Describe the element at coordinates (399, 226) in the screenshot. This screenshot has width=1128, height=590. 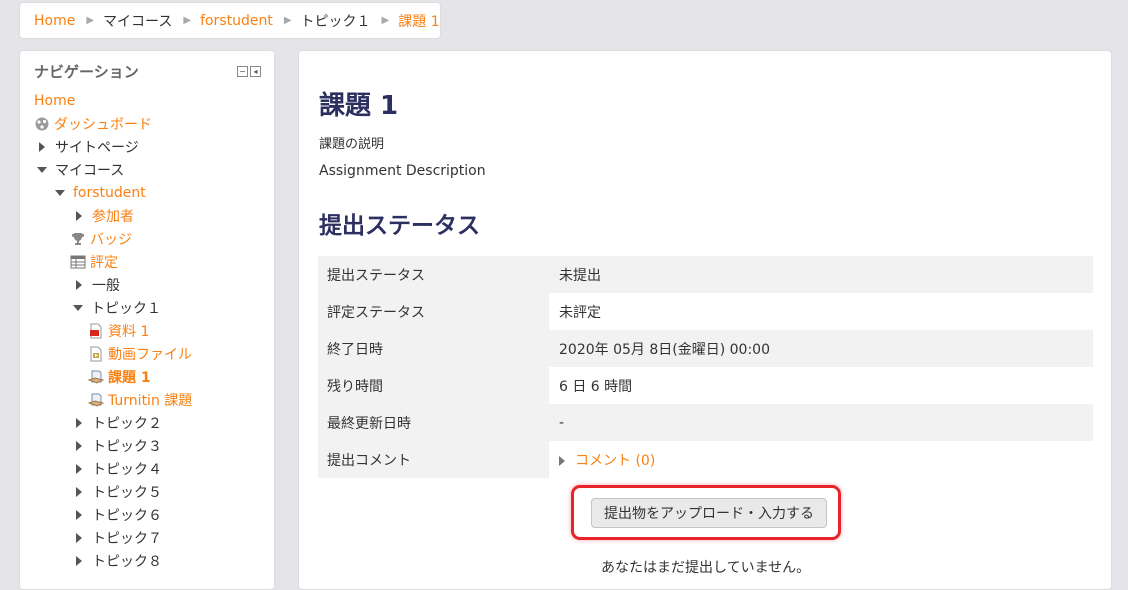
I see `submission-status-heading: 提出ステータス` at that location.